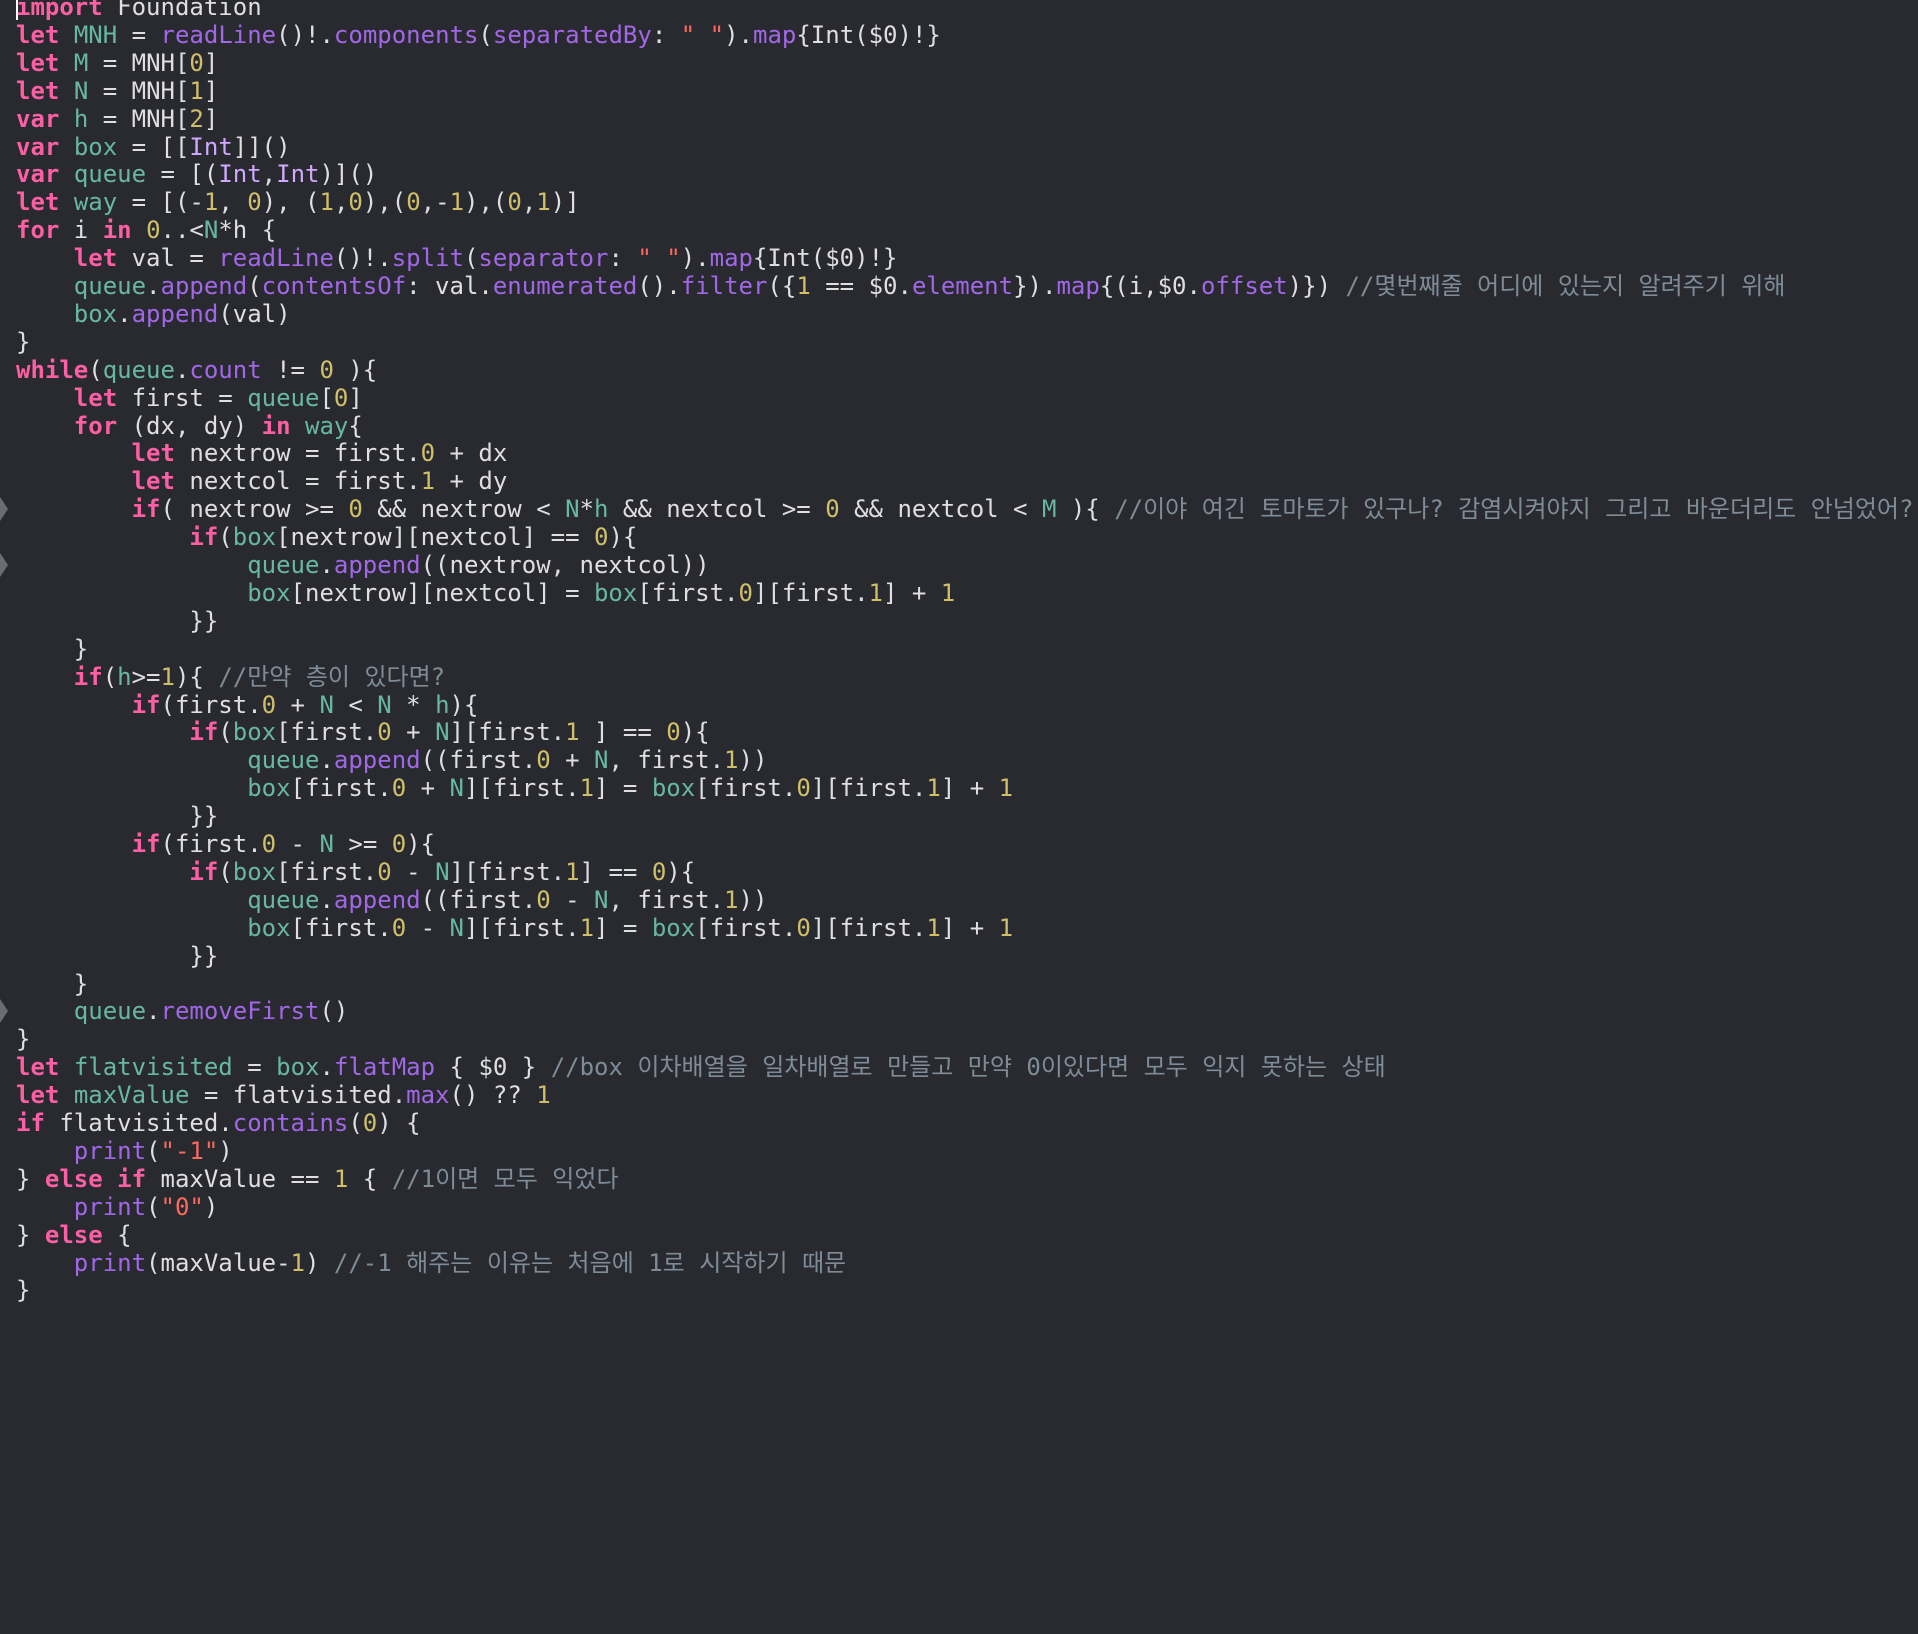 Image resolution: width=1918 pixels, height=1634 pixels. What do you see at coordinates (959, 1290) in the screenshot?
I see `code-line: }` at bounding box center [959, 1290].